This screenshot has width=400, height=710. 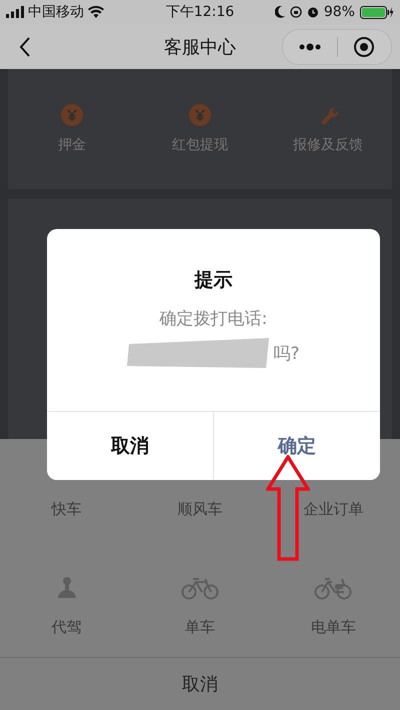 I want to click on status-time: 下午12:16, so click(x=200, y=12).